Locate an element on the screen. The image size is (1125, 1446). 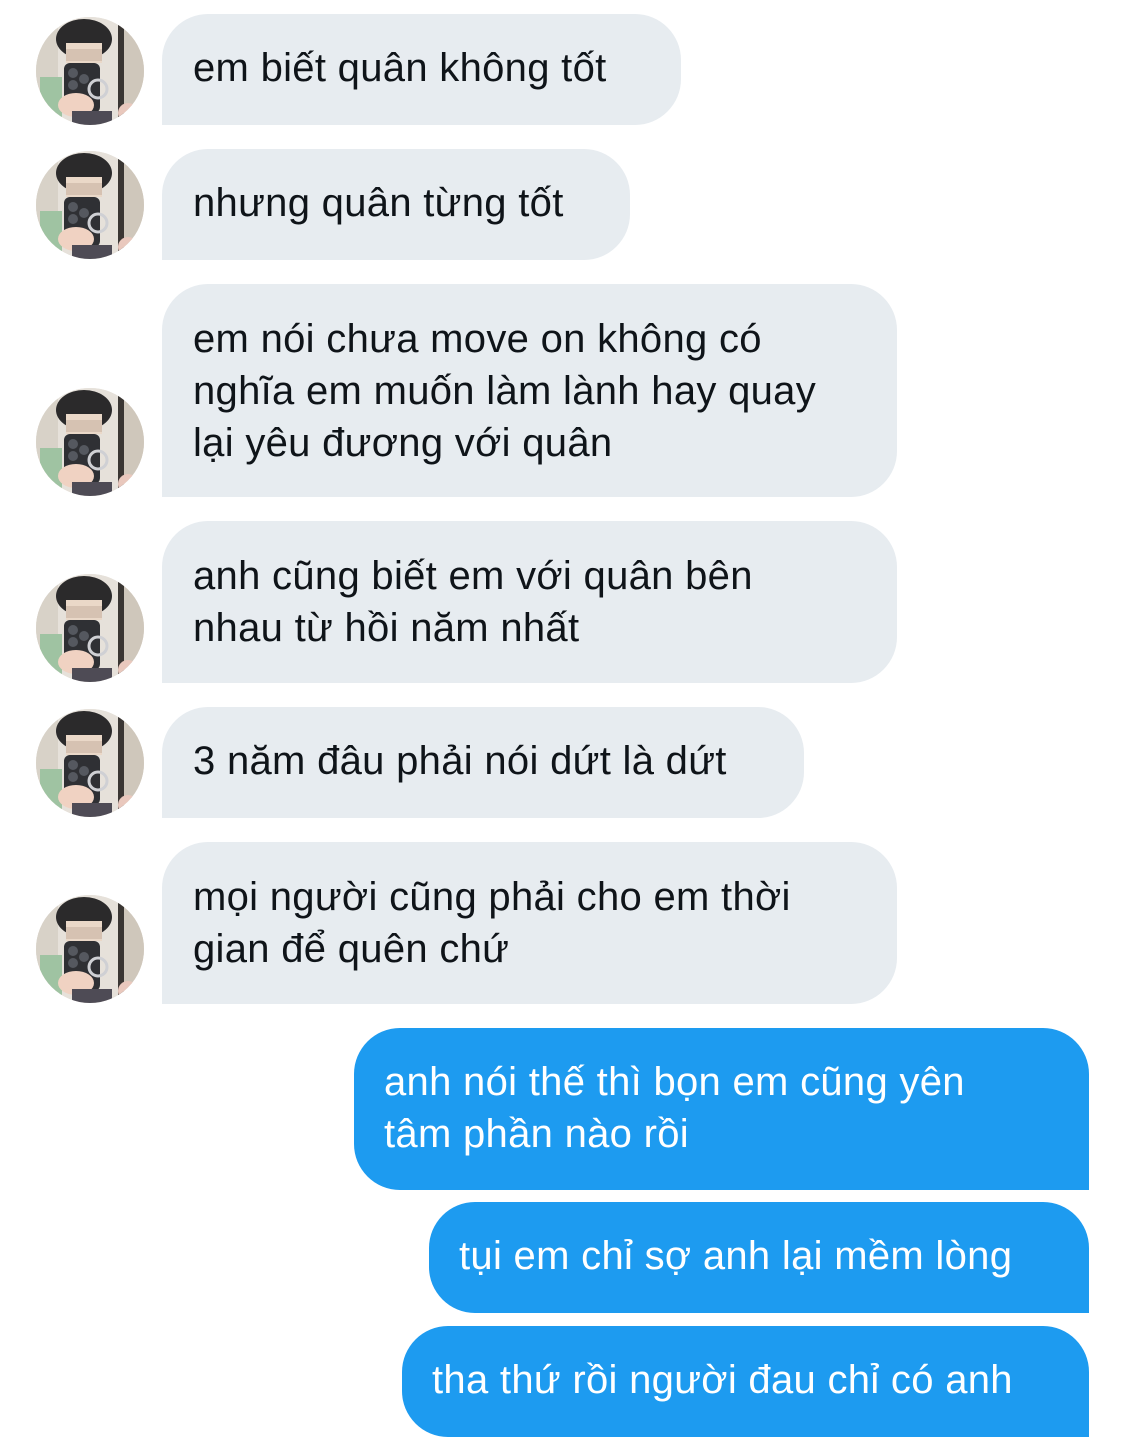
sent-message: tha thứ rồi người đau chỉ có anh is located at coordinates (745, 1381).